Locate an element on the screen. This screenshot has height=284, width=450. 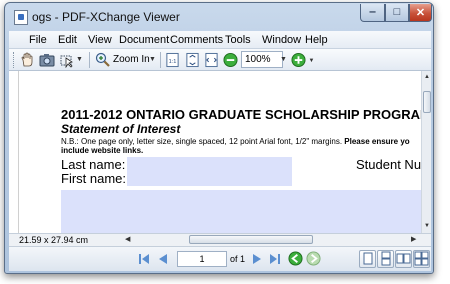
note-bold-text: Please ensure yo is located at coordinates (377, 141).